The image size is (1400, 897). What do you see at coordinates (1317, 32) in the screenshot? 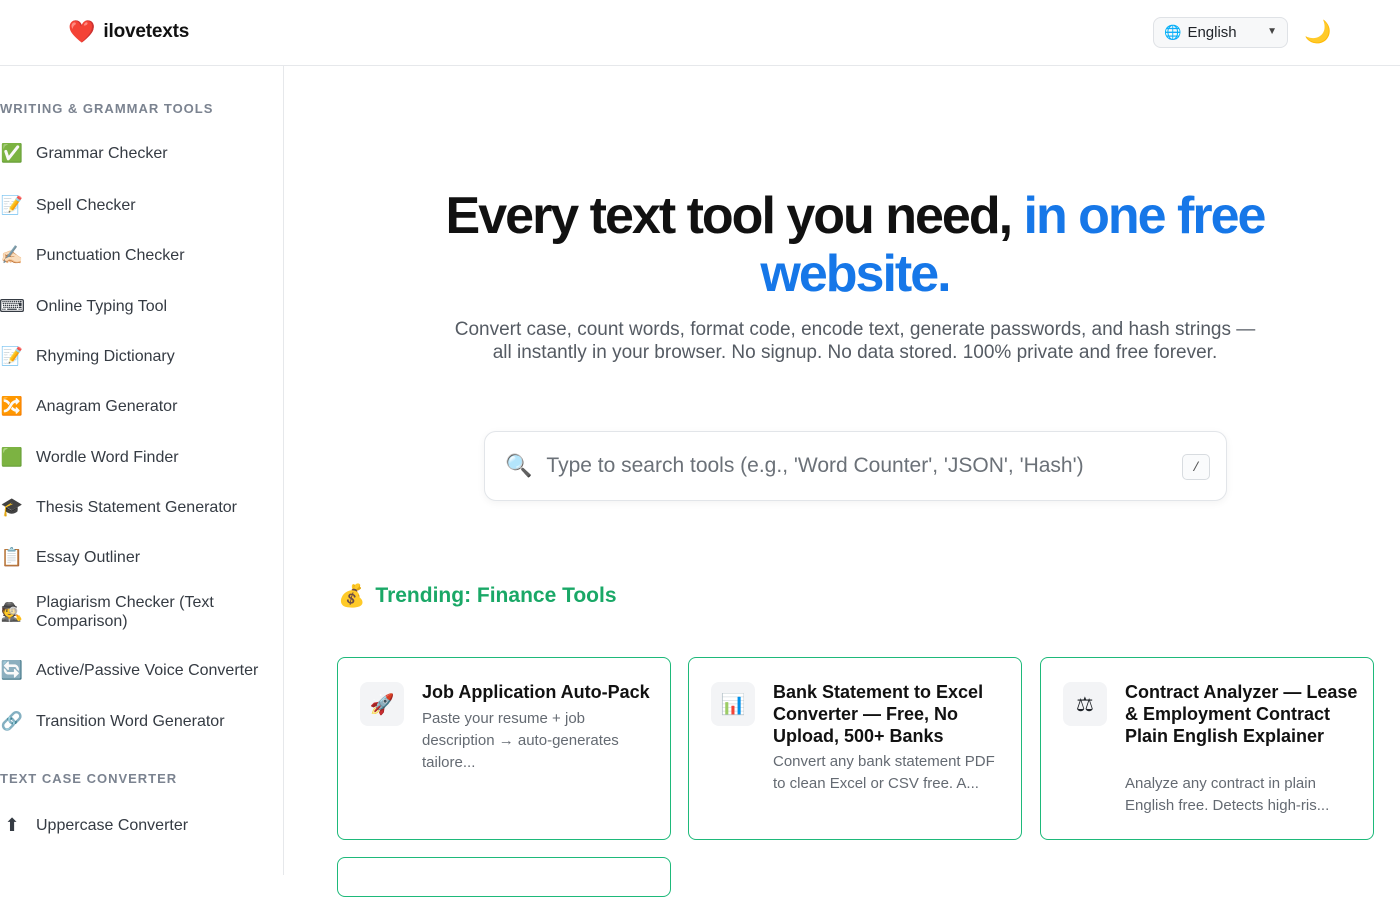
I see `moon-icon: 🌙` at bounding box center [1317, 32].